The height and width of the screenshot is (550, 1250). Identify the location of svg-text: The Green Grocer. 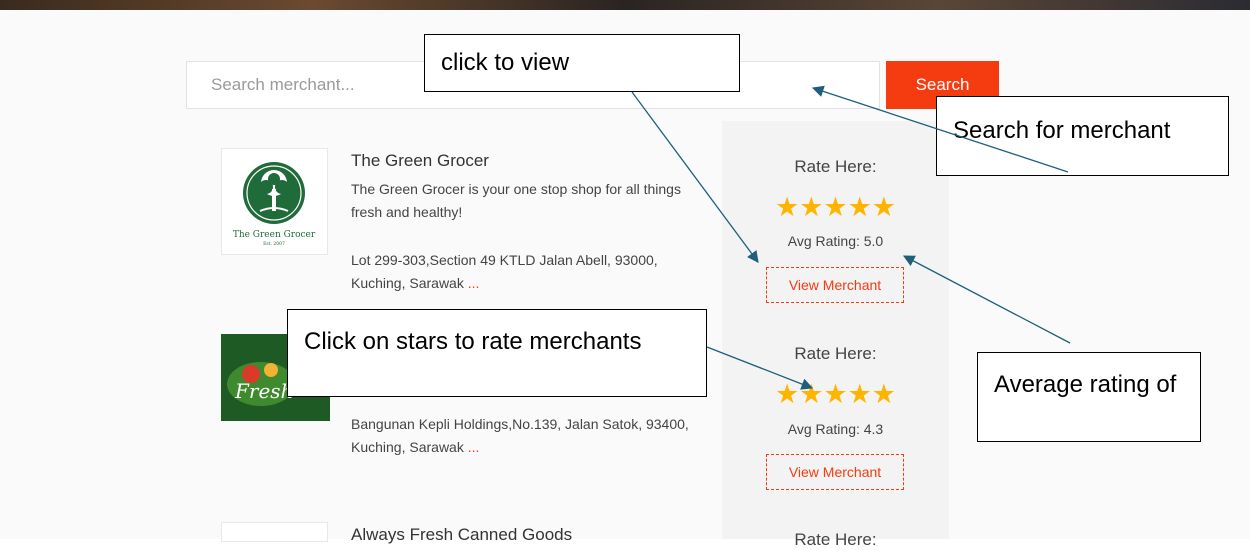
(274, 235).